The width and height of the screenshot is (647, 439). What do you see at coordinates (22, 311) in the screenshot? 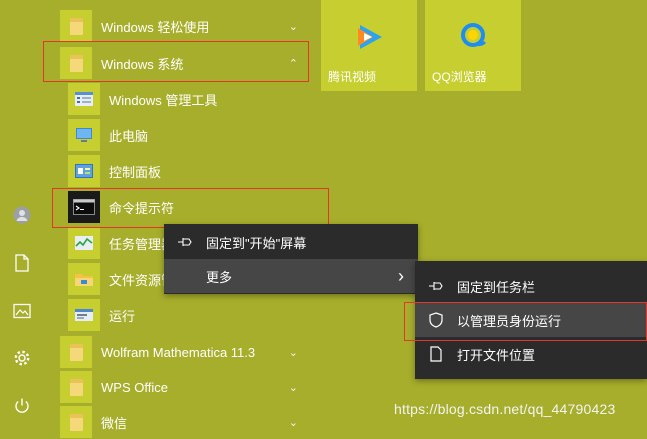
I see `pictures-icon` at bounding box center [22, 311].